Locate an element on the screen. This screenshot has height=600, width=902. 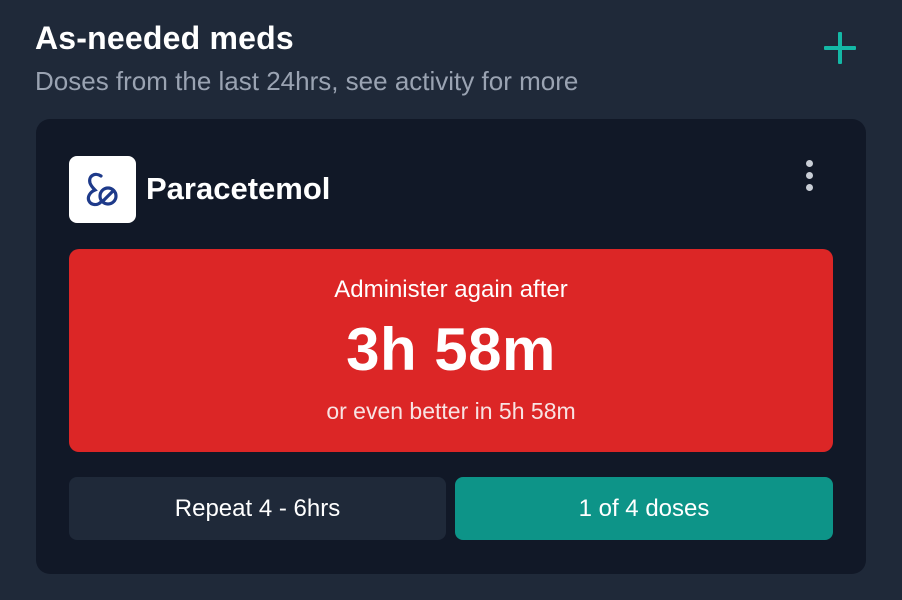
plus-icon is located at coordinates (840, 48).